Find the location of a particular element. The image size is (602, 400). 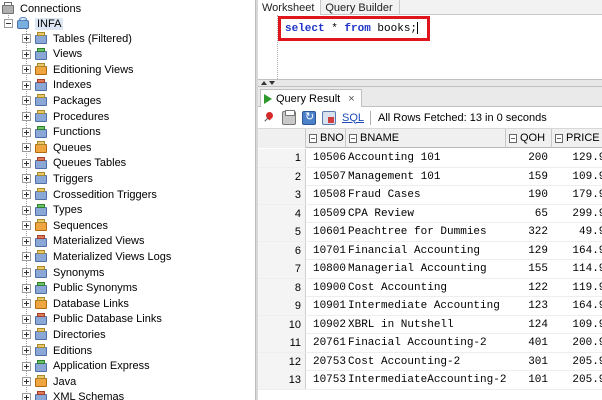

cell-price: 129.99 is located at coordinates (578, 158).